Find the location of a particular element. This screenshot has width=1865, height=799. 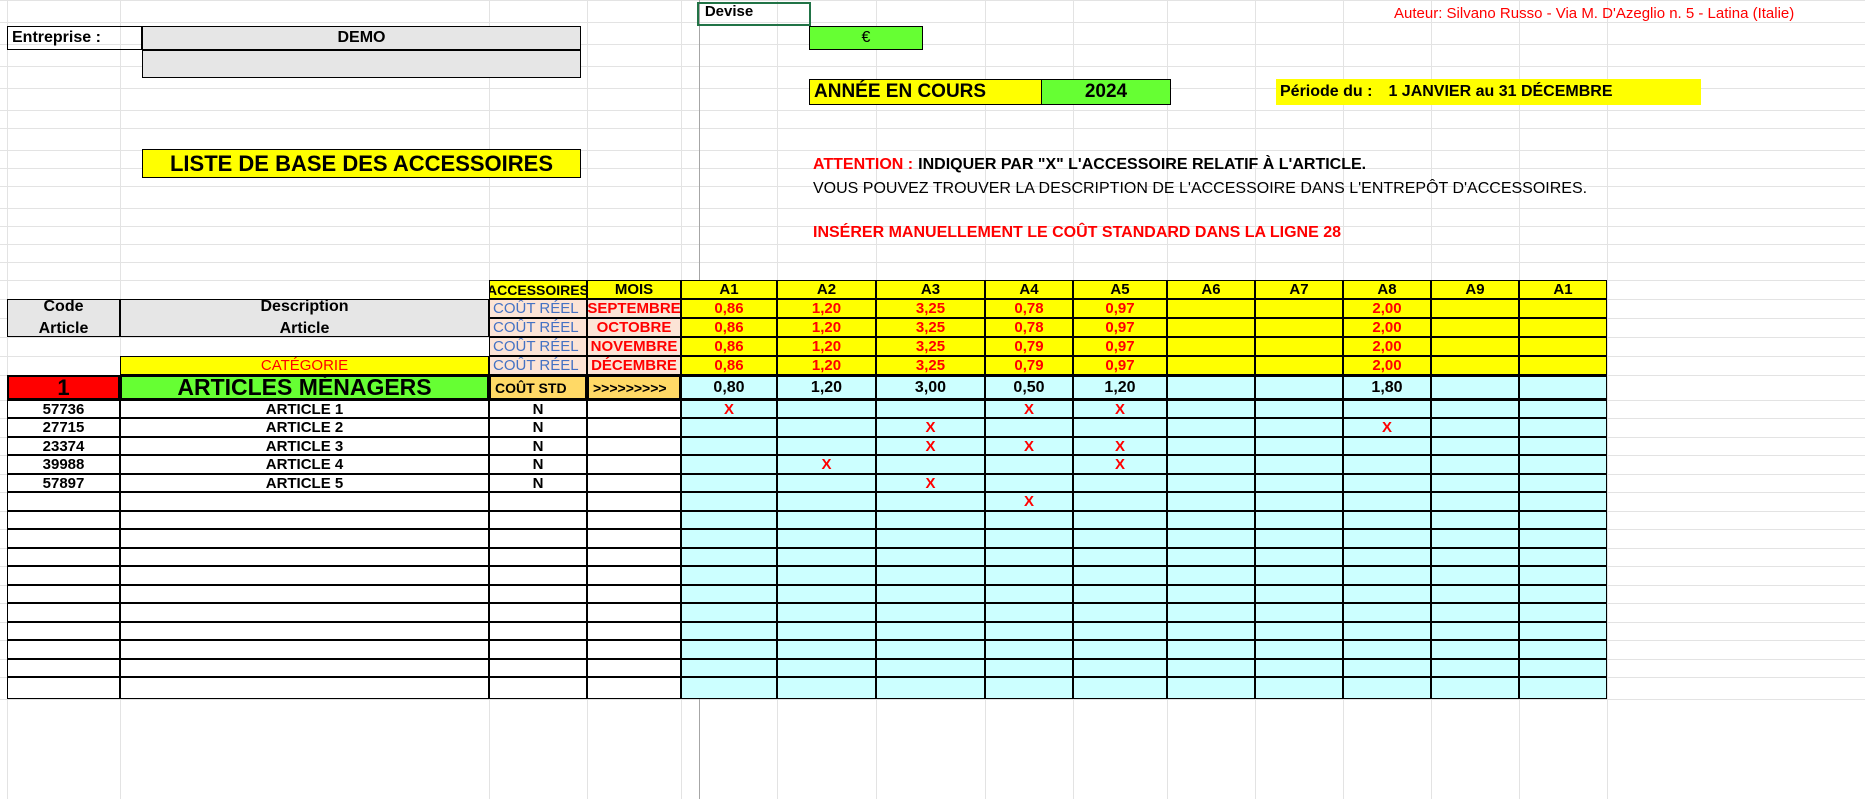

code-article-header: Code Article is located at coordinates (63, 318).